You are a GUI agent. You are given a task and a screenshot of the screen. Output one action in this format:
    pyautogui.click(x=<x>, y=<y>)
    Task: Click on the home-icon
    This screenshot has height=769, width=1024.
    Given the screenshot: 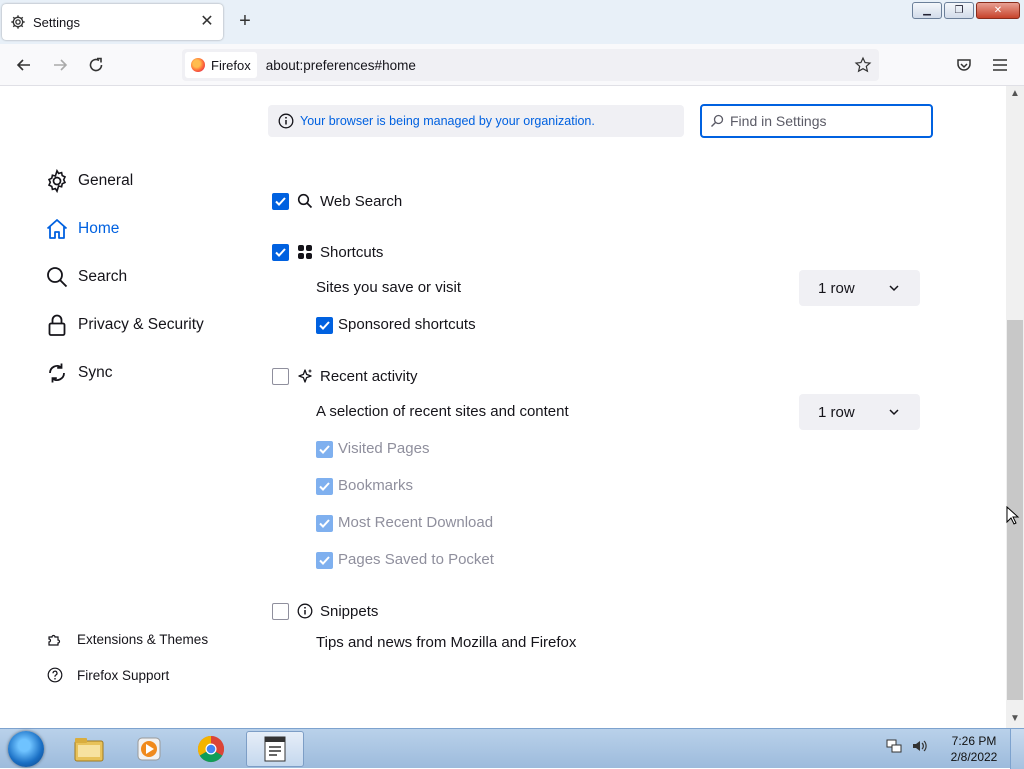 What is the action you would take?
    pyautogui.click(x=57, y=229)
    